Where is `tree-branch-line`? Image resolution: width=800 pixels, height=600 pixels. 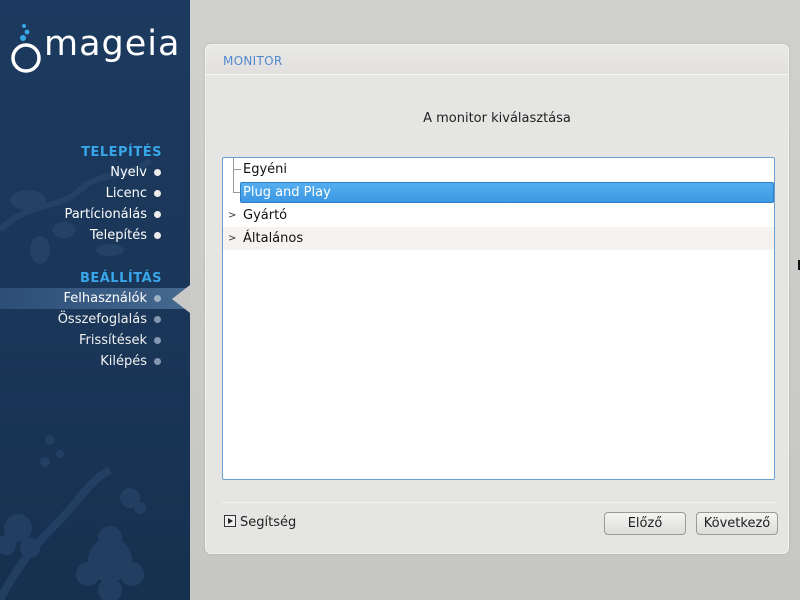
tree-branch-line is located at coordinates (237, 169).